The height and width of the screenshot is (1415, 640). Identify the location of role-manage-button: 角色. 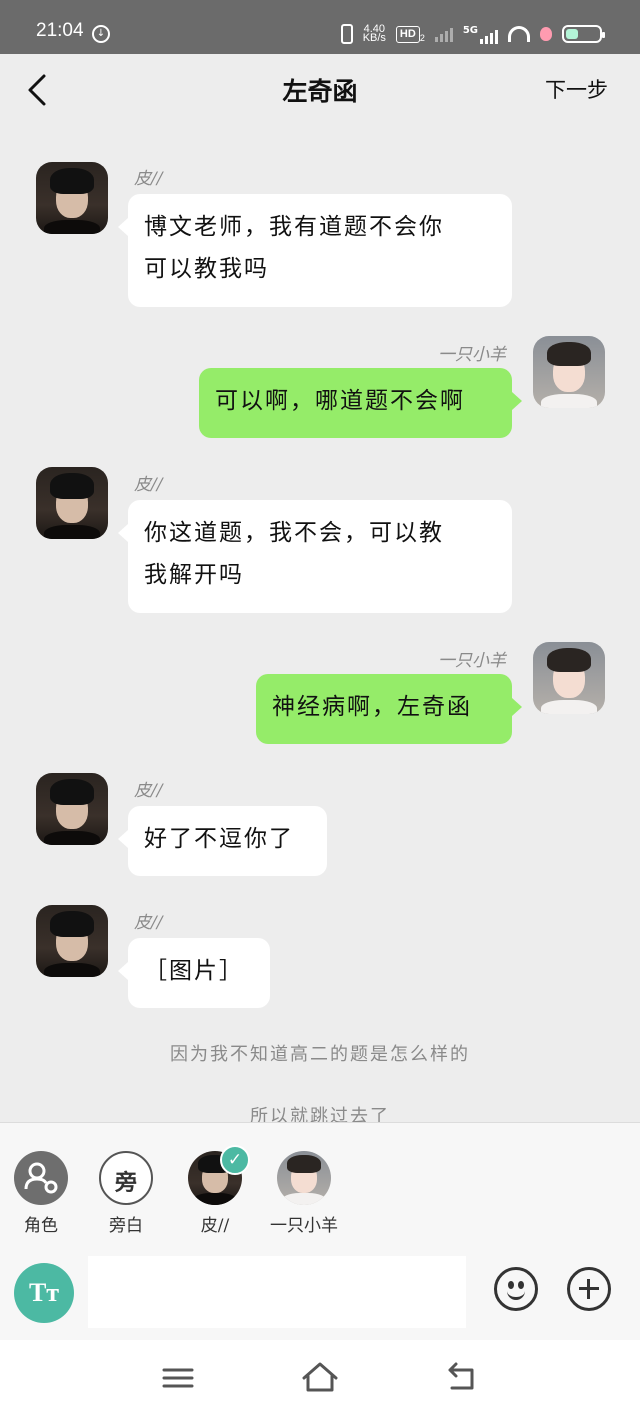
(43, 1193).